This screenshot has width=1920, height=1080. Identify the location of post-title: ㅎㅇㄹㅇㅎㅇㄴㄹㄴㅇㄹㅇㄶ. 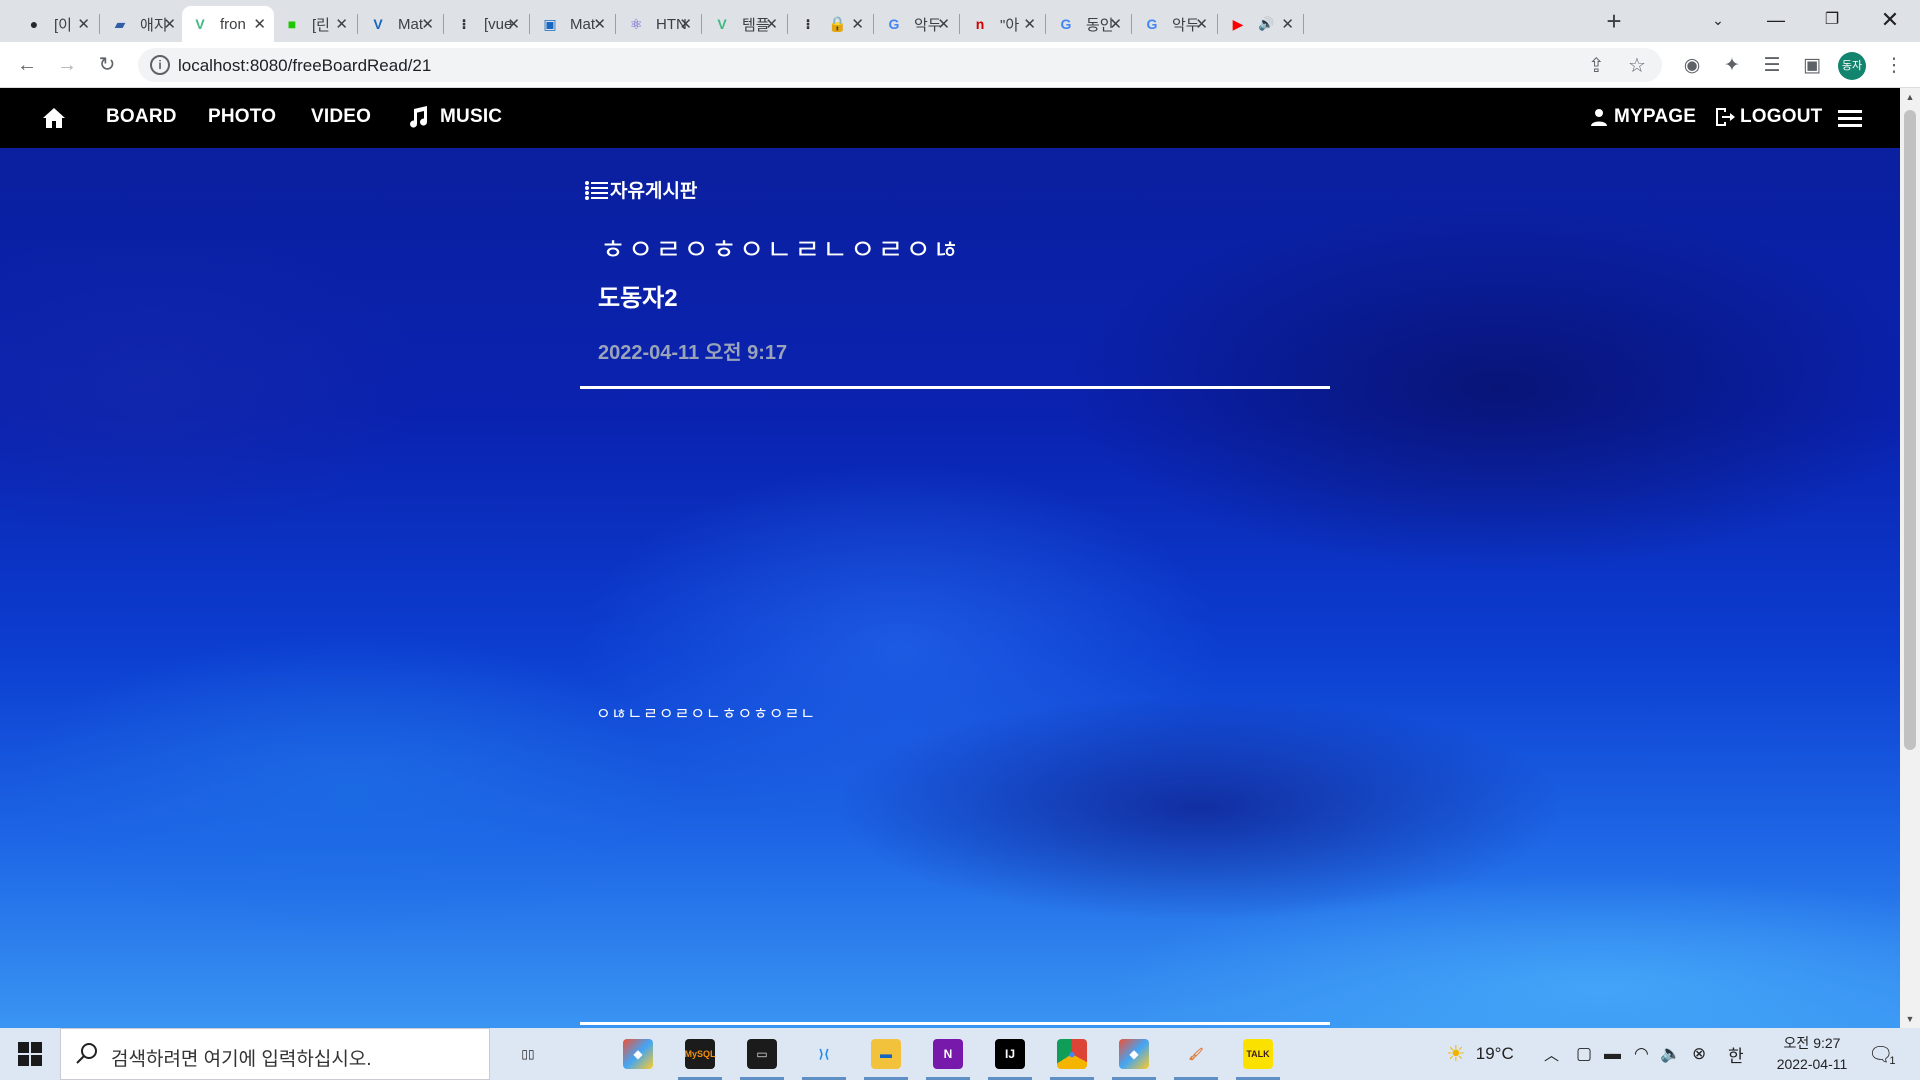
(780, 249).